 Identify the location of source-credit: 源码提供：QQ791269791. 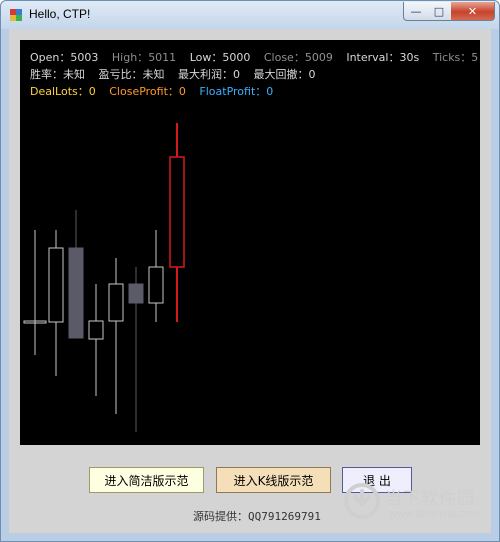
(257, 516).